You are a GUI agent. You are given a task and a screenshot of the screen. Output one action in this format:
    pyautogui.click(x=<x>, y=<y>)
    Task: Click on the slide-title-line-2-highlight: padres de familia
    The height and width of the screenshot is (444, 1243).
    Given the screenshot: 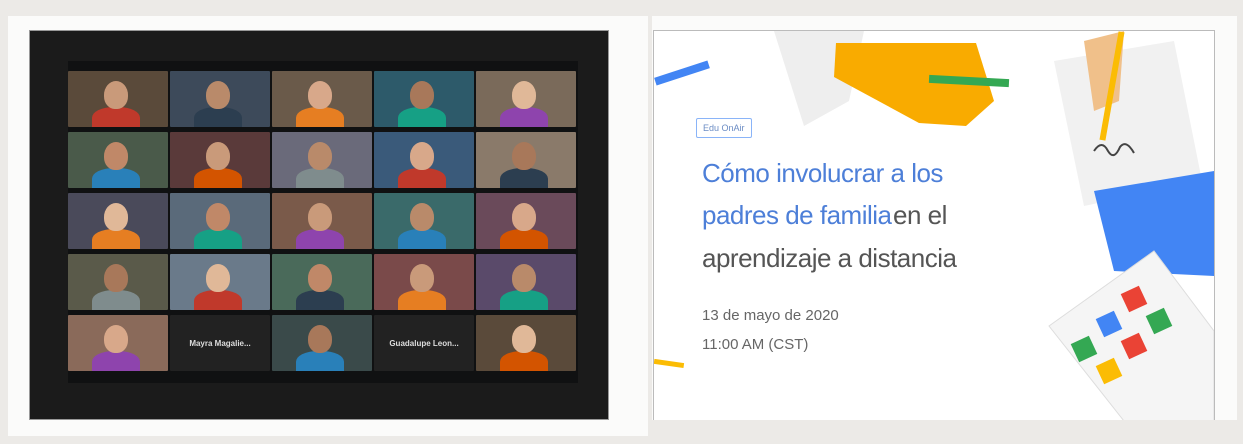 What is the action you would take?
    pyautogui.click(x=797, y=215)
    